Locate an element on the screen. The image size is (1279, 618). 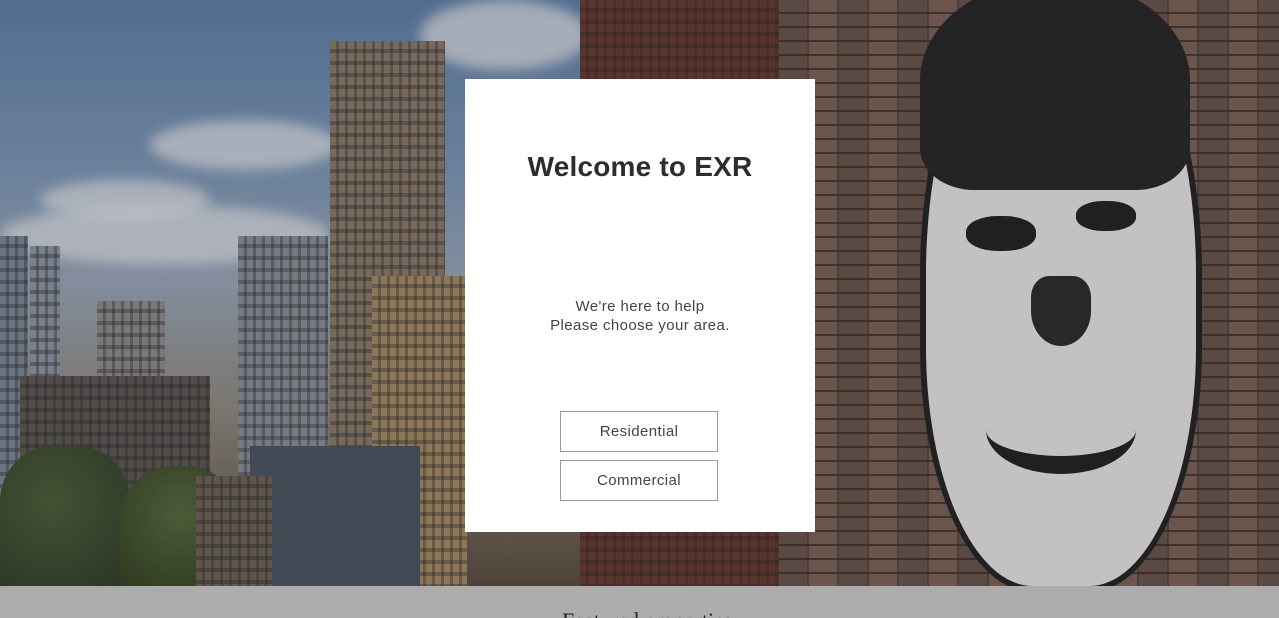
featured-heading: Featured properties is located at coordinates (647, 613).